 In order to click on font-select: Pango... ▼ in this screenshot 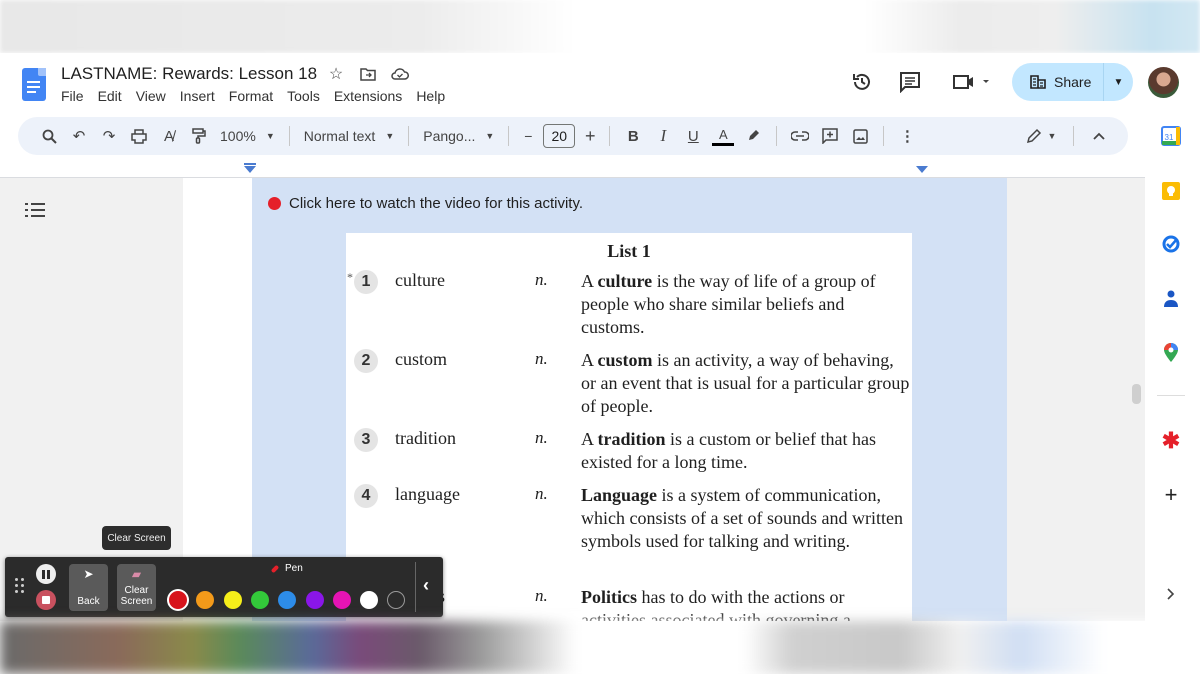, I will do `click(458, 136)`.